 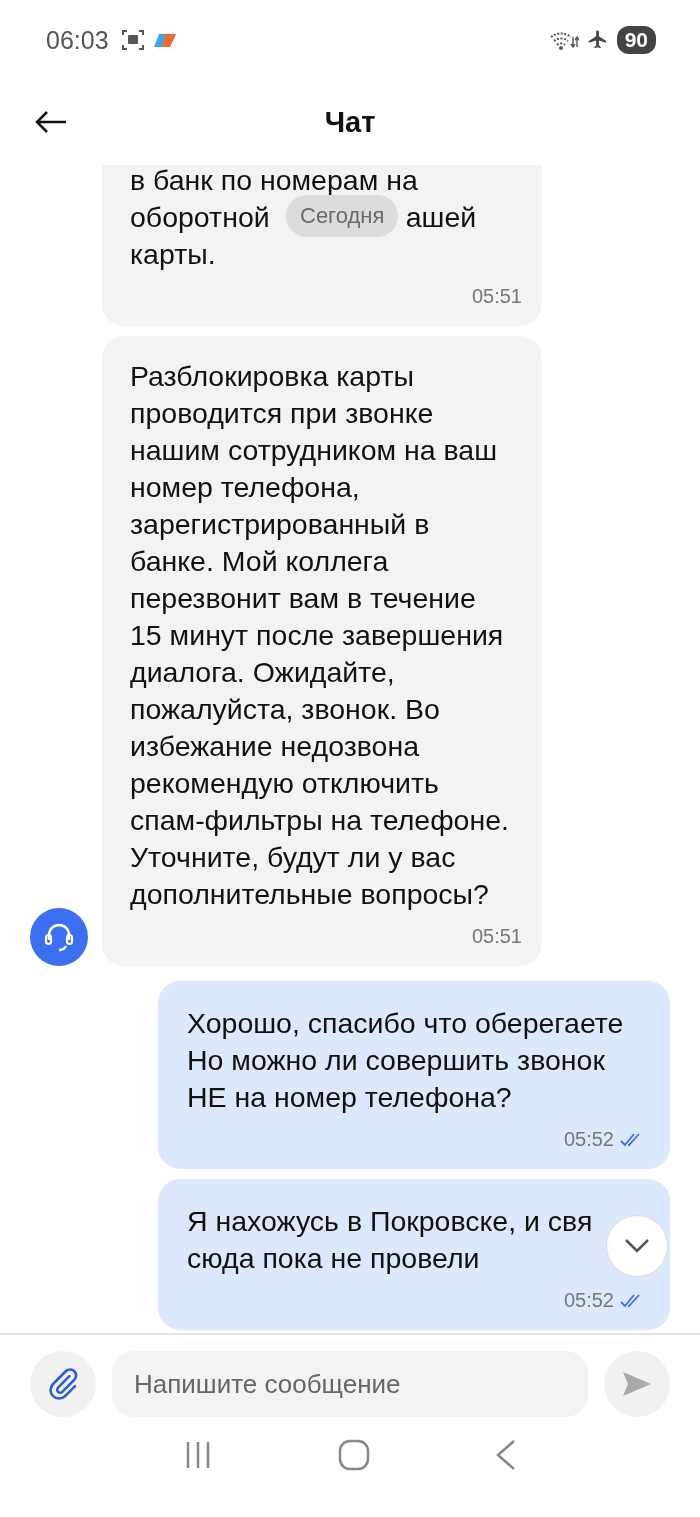 I want to click on message-text: диалога. Ожидайте,, so click(x=262, y=672).